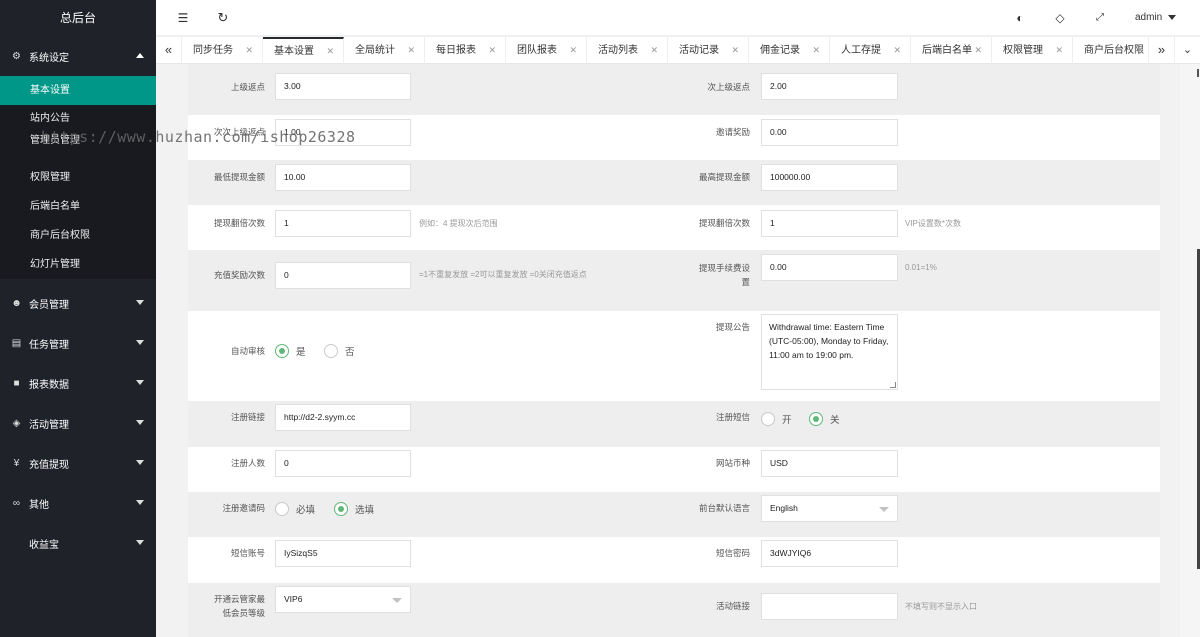  What do you see at coordinates (1100, 18) in the screenshot?
I see `fullscreen-icon: ⤢` at bounding box center [1100, 18].